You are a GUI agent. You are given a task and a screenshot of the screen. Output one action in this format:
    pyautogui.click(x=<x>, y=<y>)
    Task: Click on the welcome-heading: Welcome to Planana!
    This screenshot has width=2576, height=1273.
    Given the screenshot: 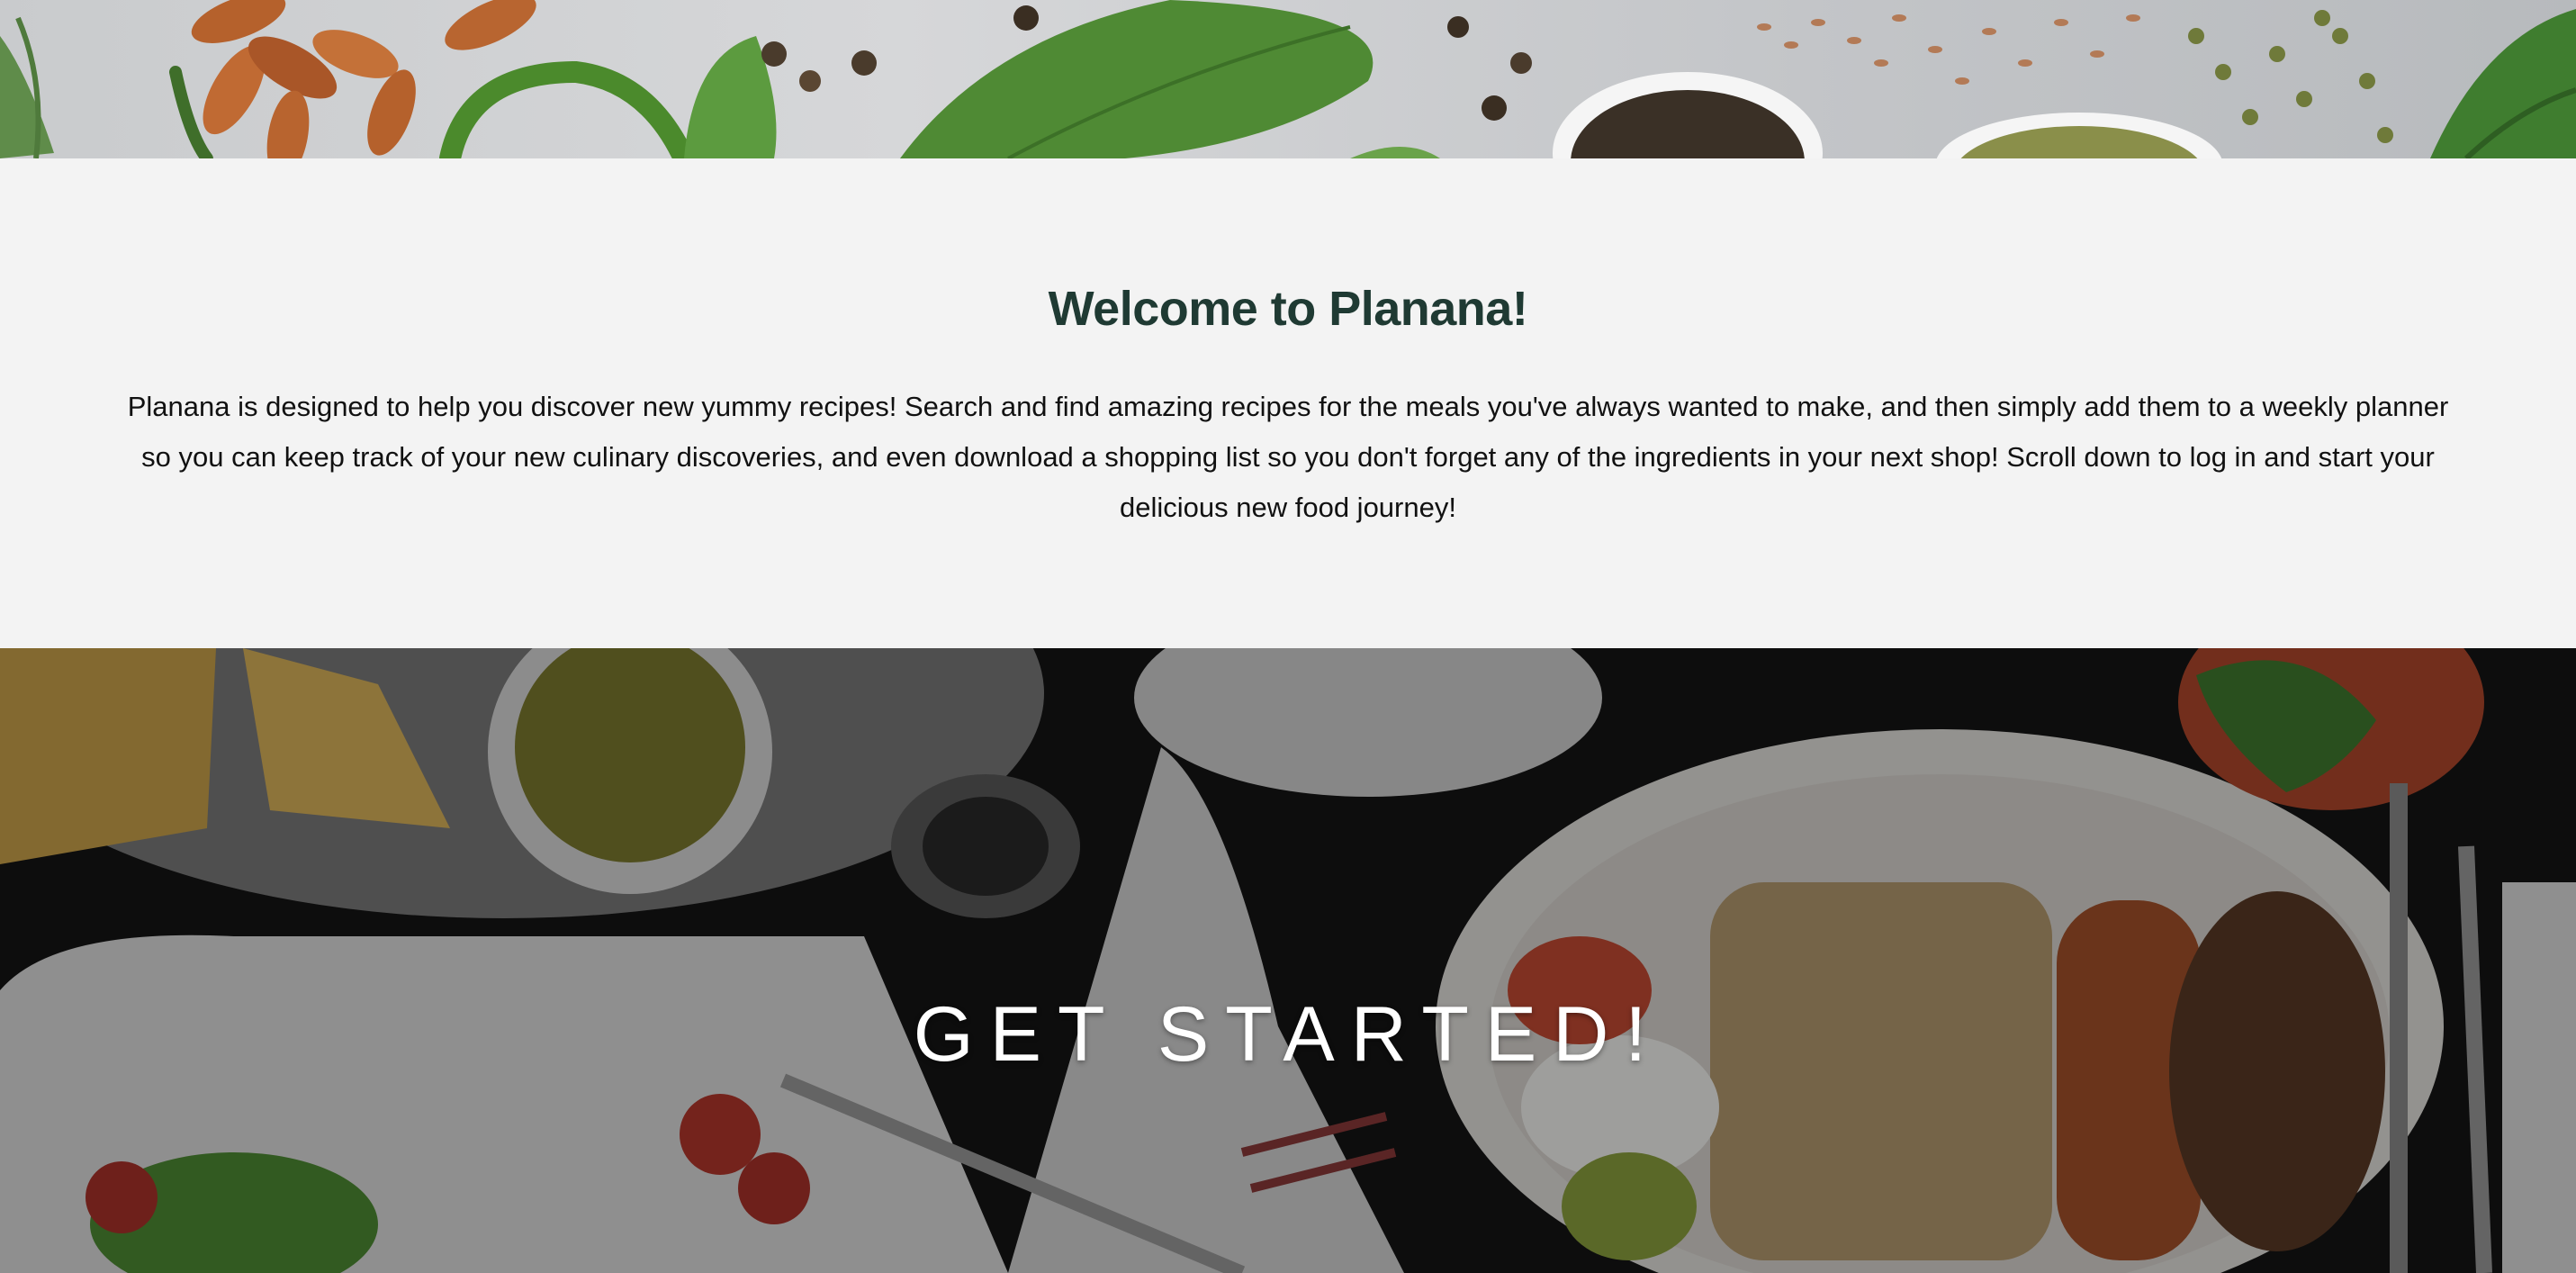 What is the action you would take?
    pyautogui.click(x=1288, y=309)
    